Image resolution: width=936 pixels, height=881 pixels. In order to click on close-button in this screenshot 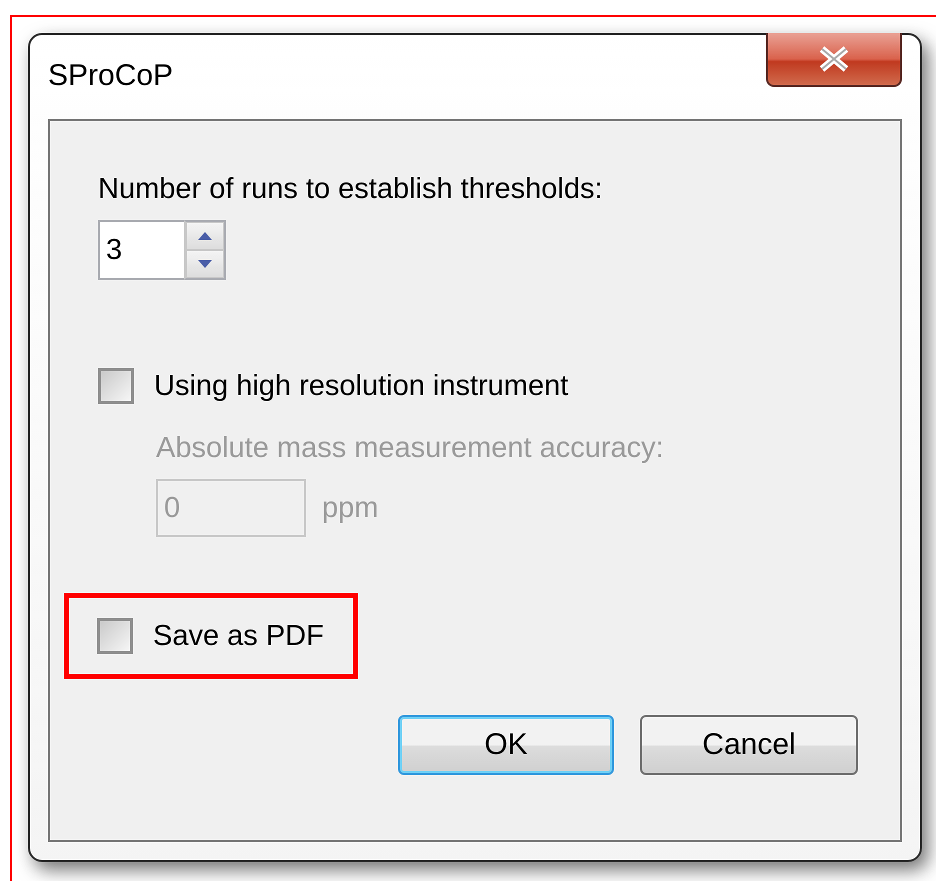, I will do `click(834, 60)`.